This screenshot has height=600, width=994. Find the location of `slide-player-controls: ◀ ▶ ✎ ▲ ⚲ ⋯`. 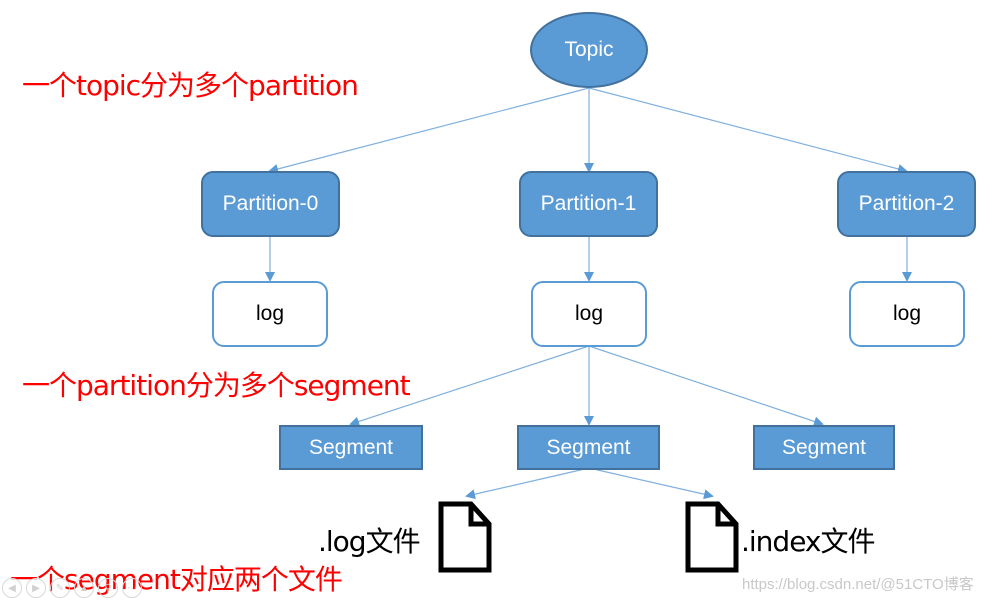

slide-player-controls: ◀ ▶ ✎ ▲ ⚲ ⋯ is located at coordinates (72, 588).